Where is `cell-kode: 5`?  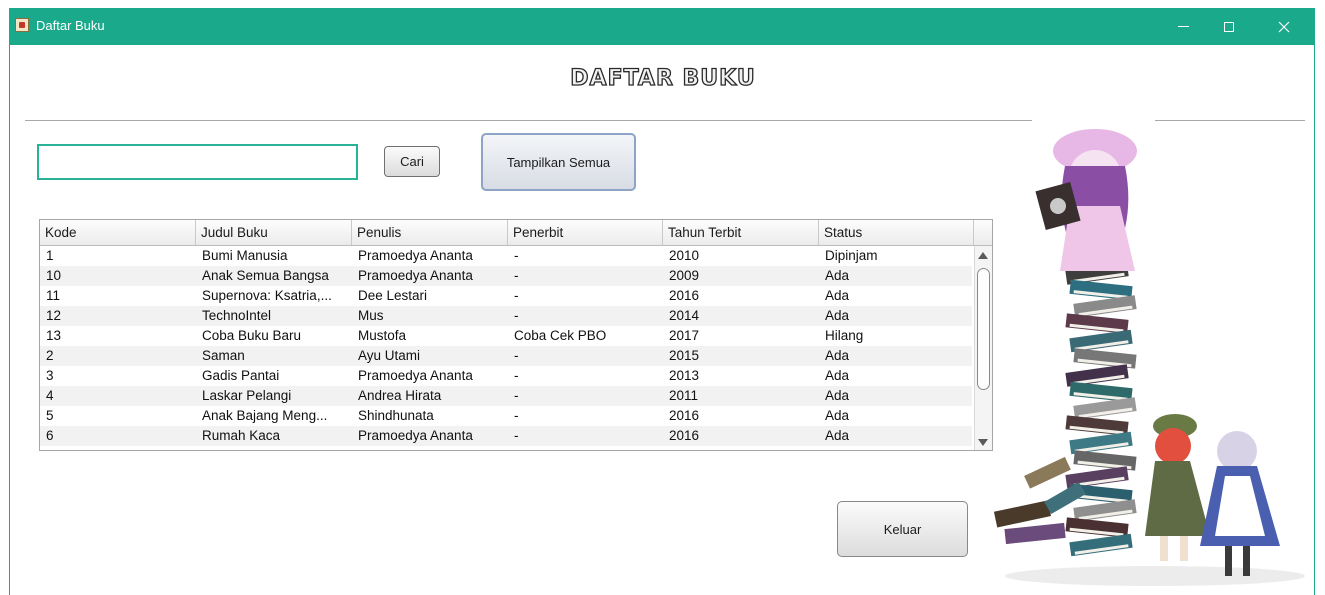 cell-kode: 5 is located at coordinates (50, 415).